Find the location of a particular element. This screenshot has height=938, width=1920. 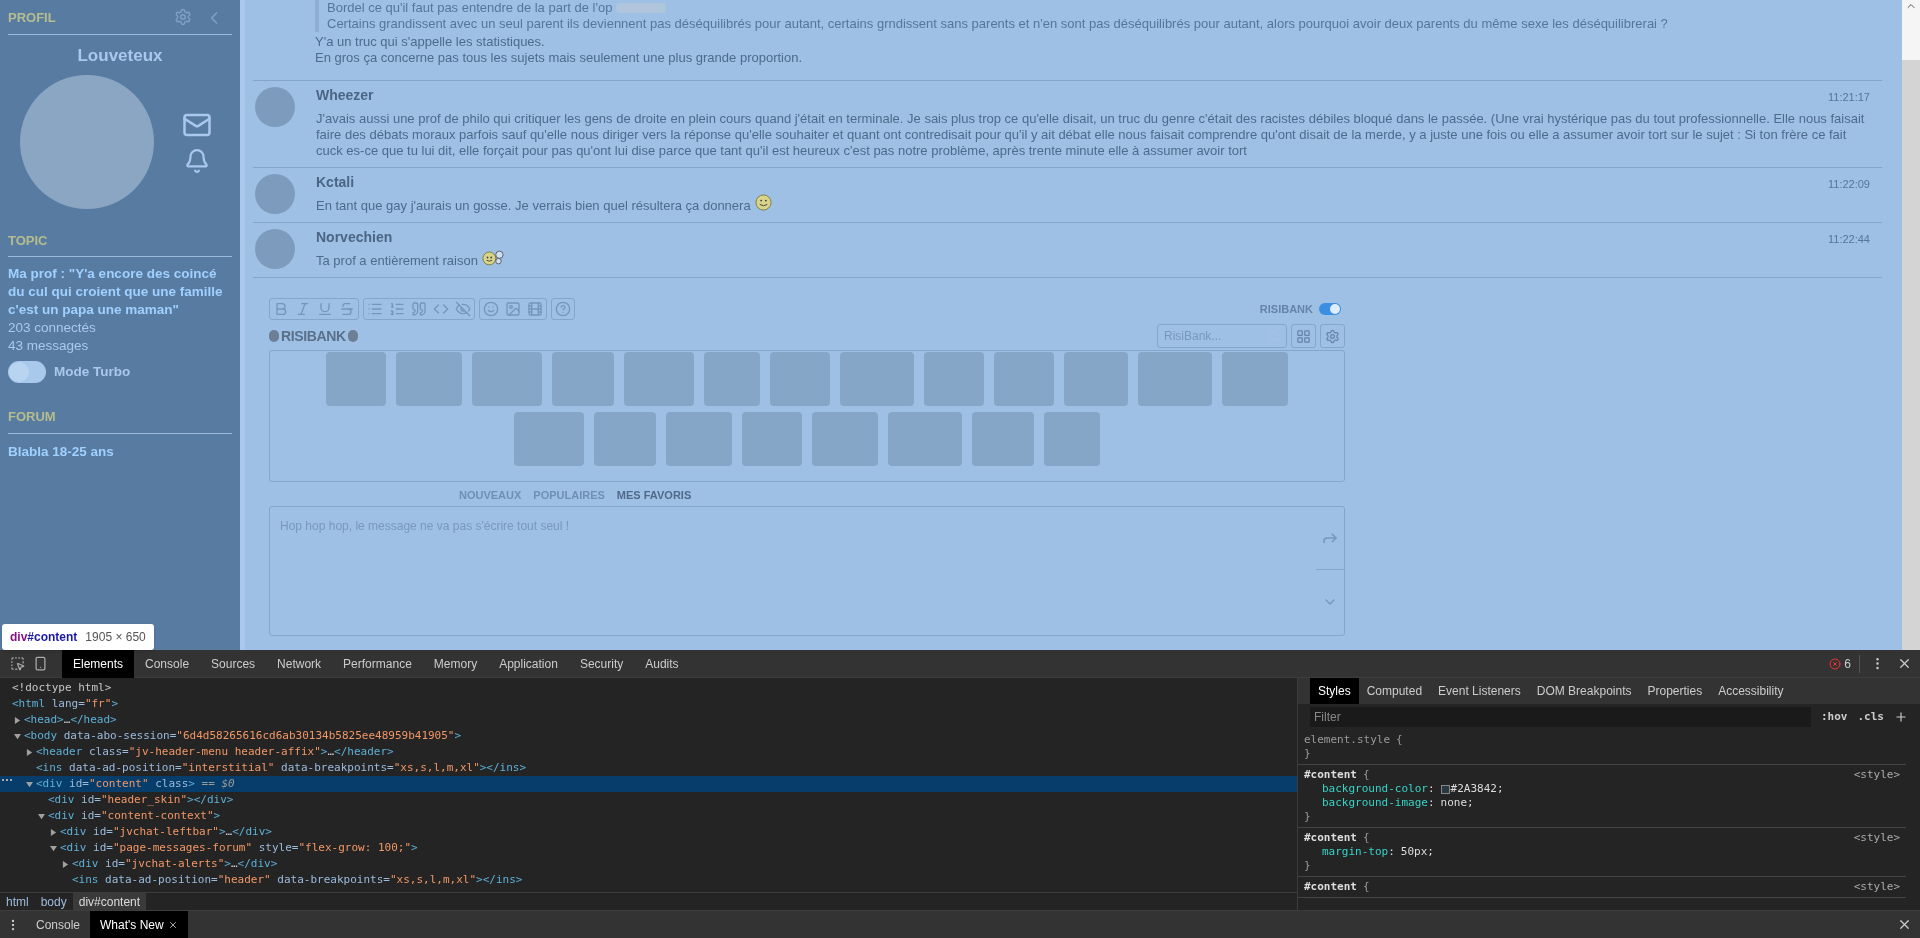

settings-button is located at coordinates (1332, 336).